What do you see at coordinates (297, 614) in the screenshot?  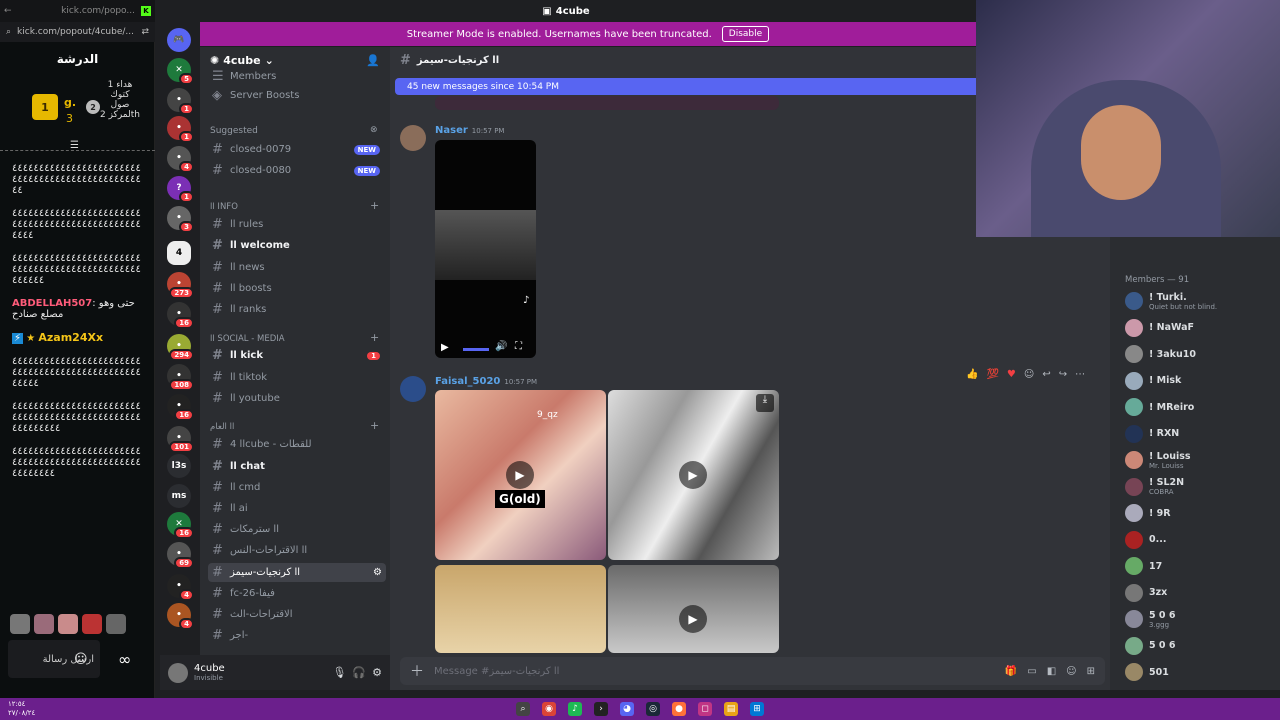 I see `channel-suggestions-2: # الاقتراحات-الث` at bounding box center [297, 614].